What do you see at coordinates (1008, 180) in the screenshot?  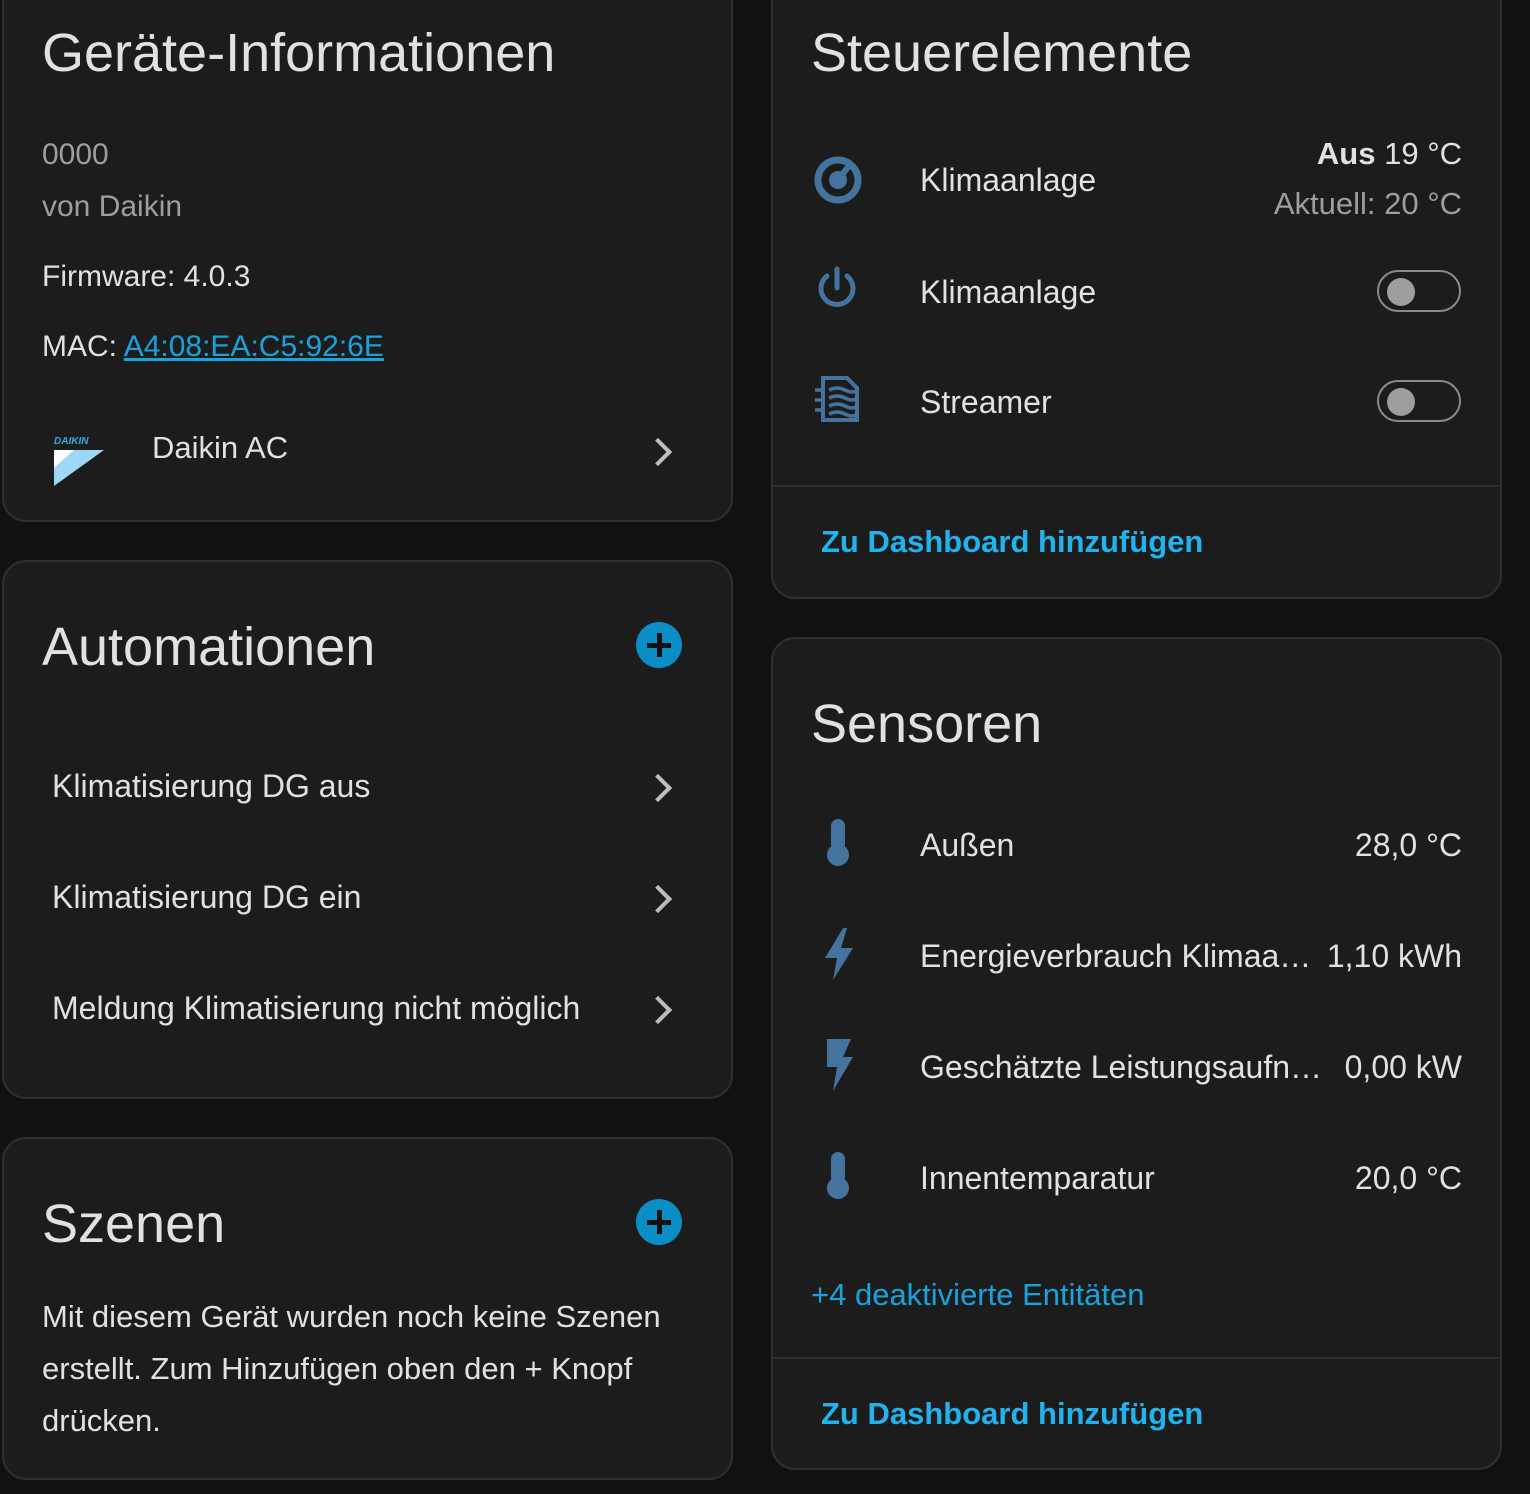 I see `climate-label: Klimaanlage` at bounding box center [1008, 180].